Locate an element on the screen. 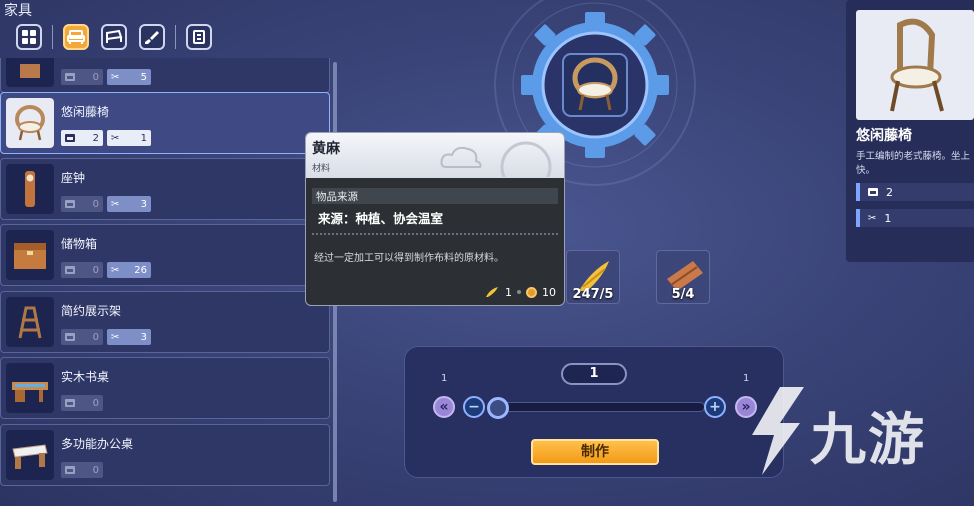 The image size is (974, 506). craftable-count: ✂ 1 is located at coordinates (129, 138).